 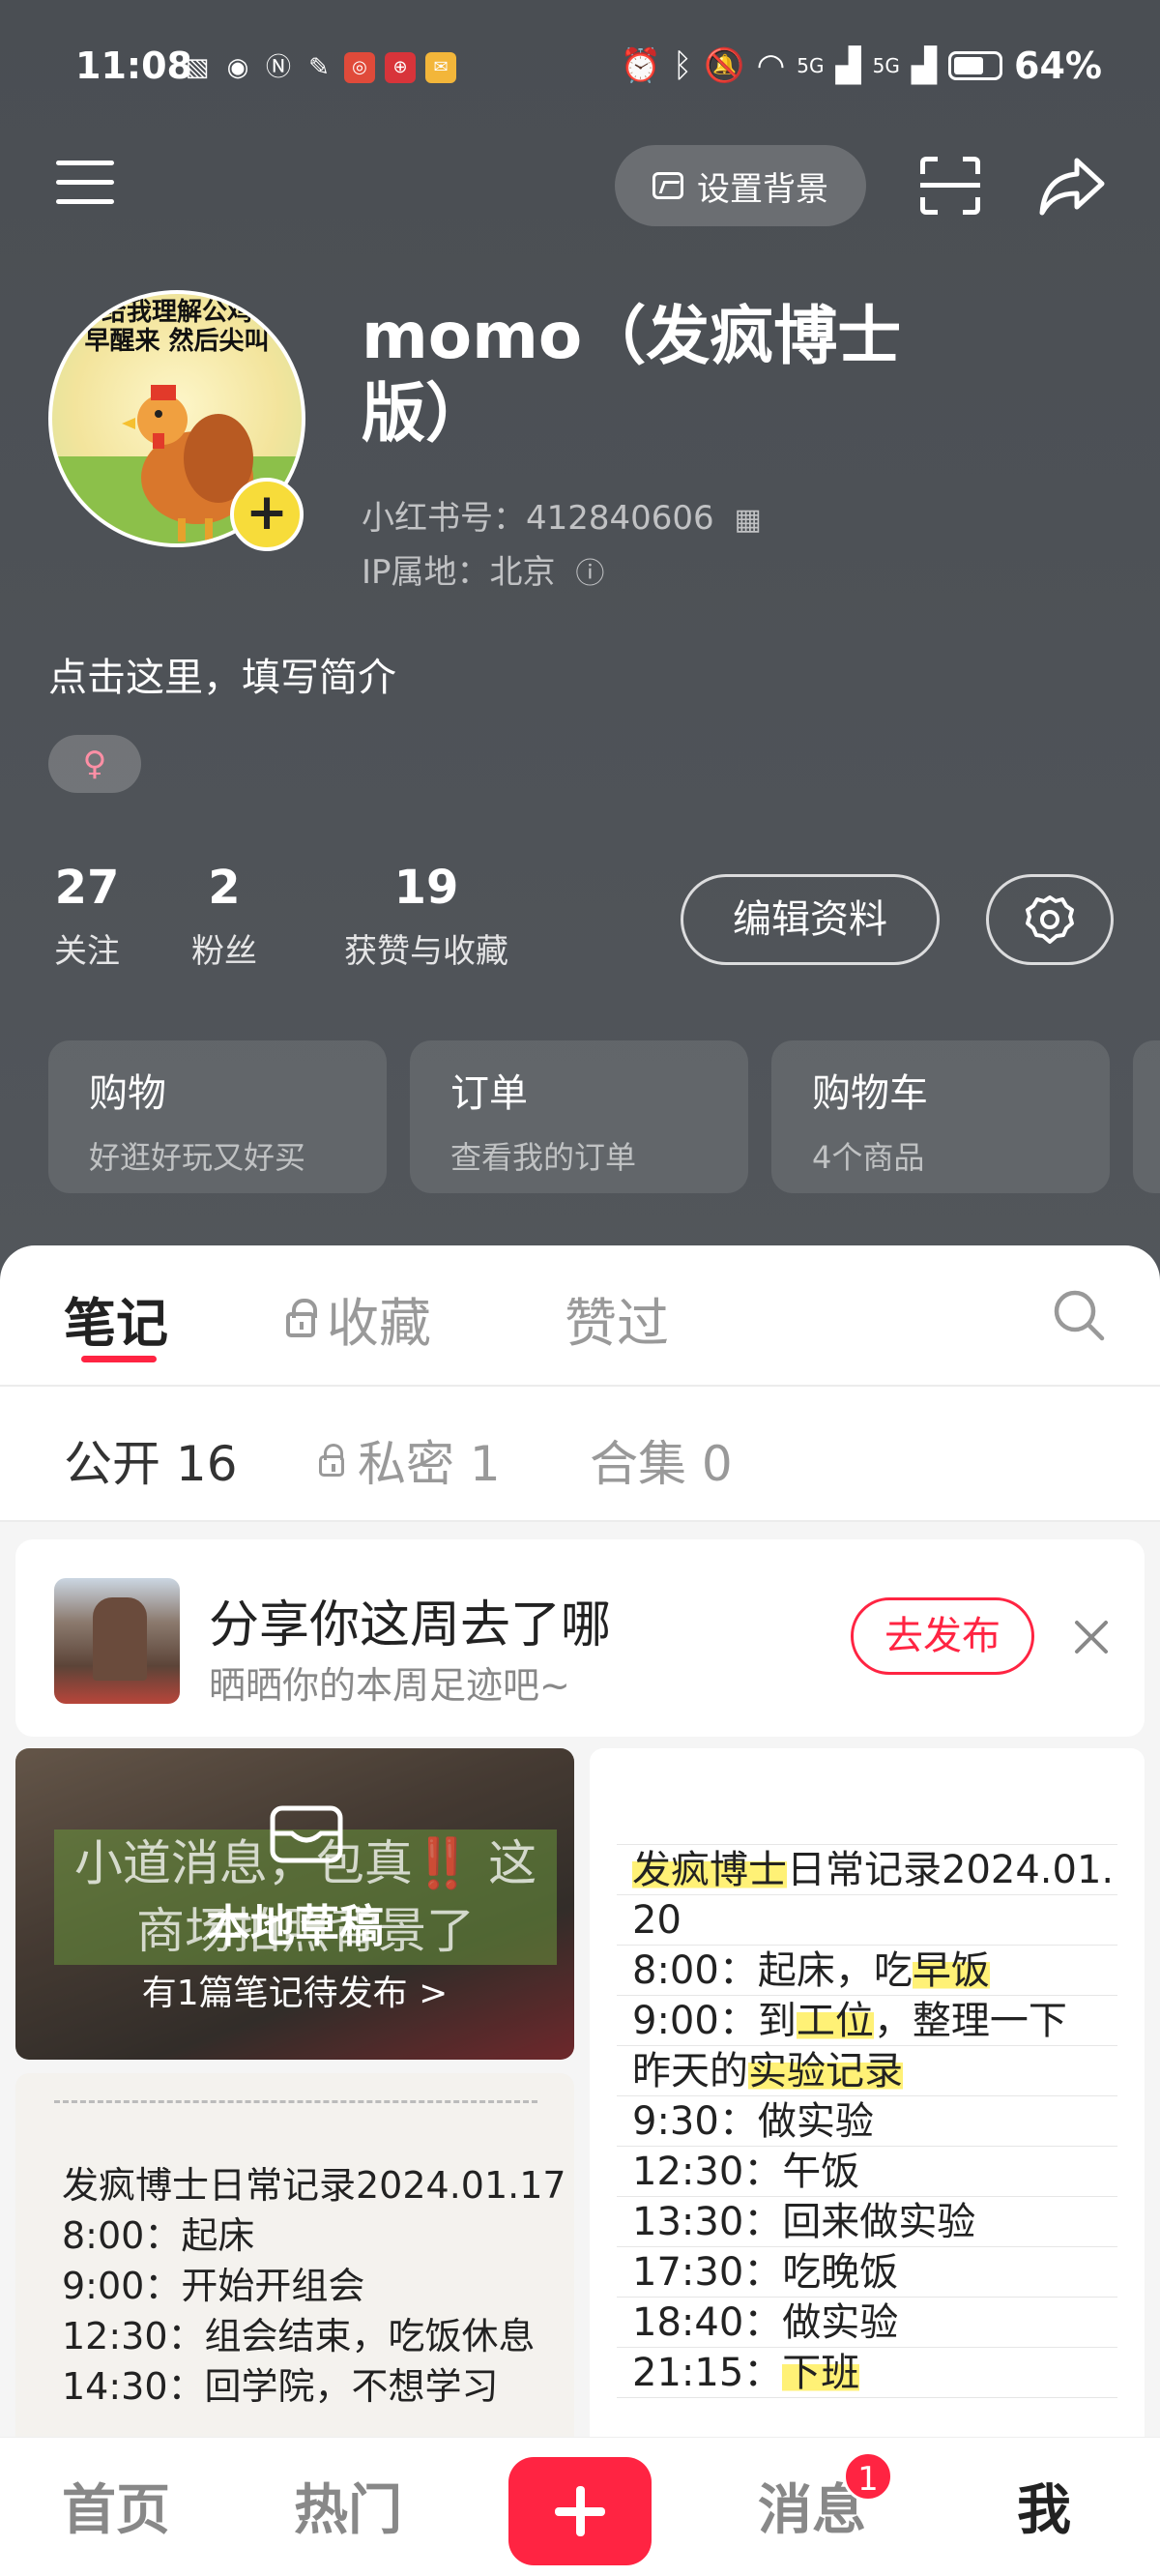 I want to click on following-label: 关注, so click(x=87, y=951).